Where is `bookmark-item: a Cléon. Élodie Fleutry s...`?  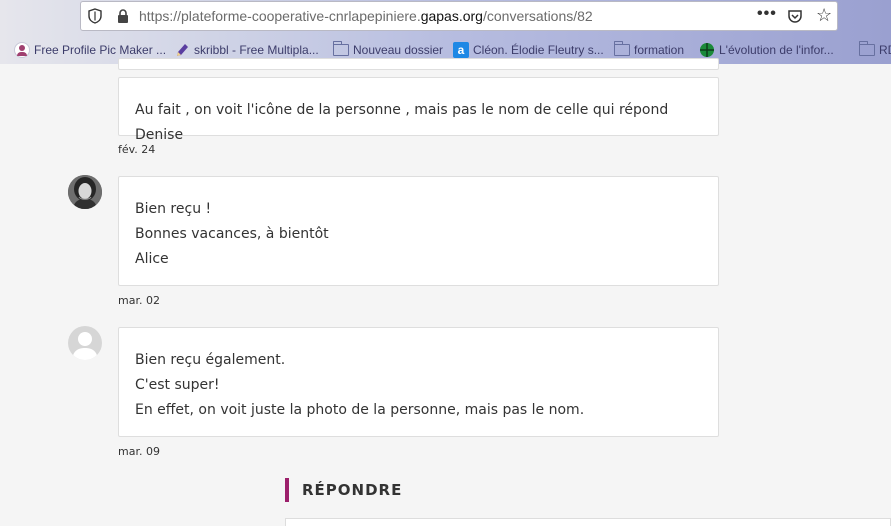
bookmark-item: a Cléon. Élodie Fleutry s... is located at coordinates (528, 50).